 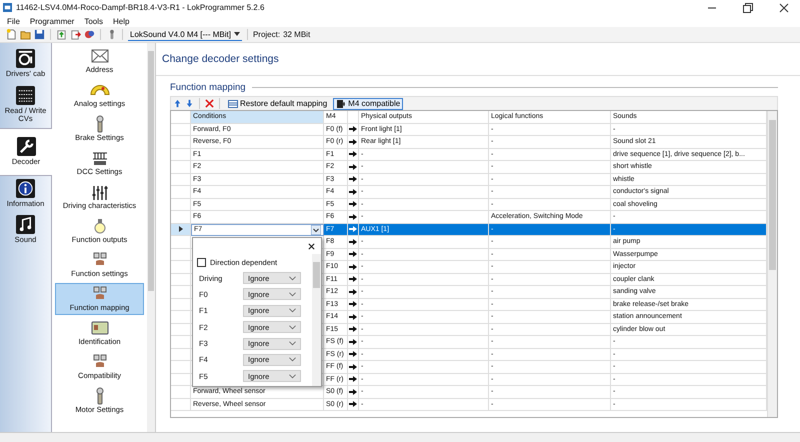 I want to click on project-label: Project:, so click(x=266, y=34).